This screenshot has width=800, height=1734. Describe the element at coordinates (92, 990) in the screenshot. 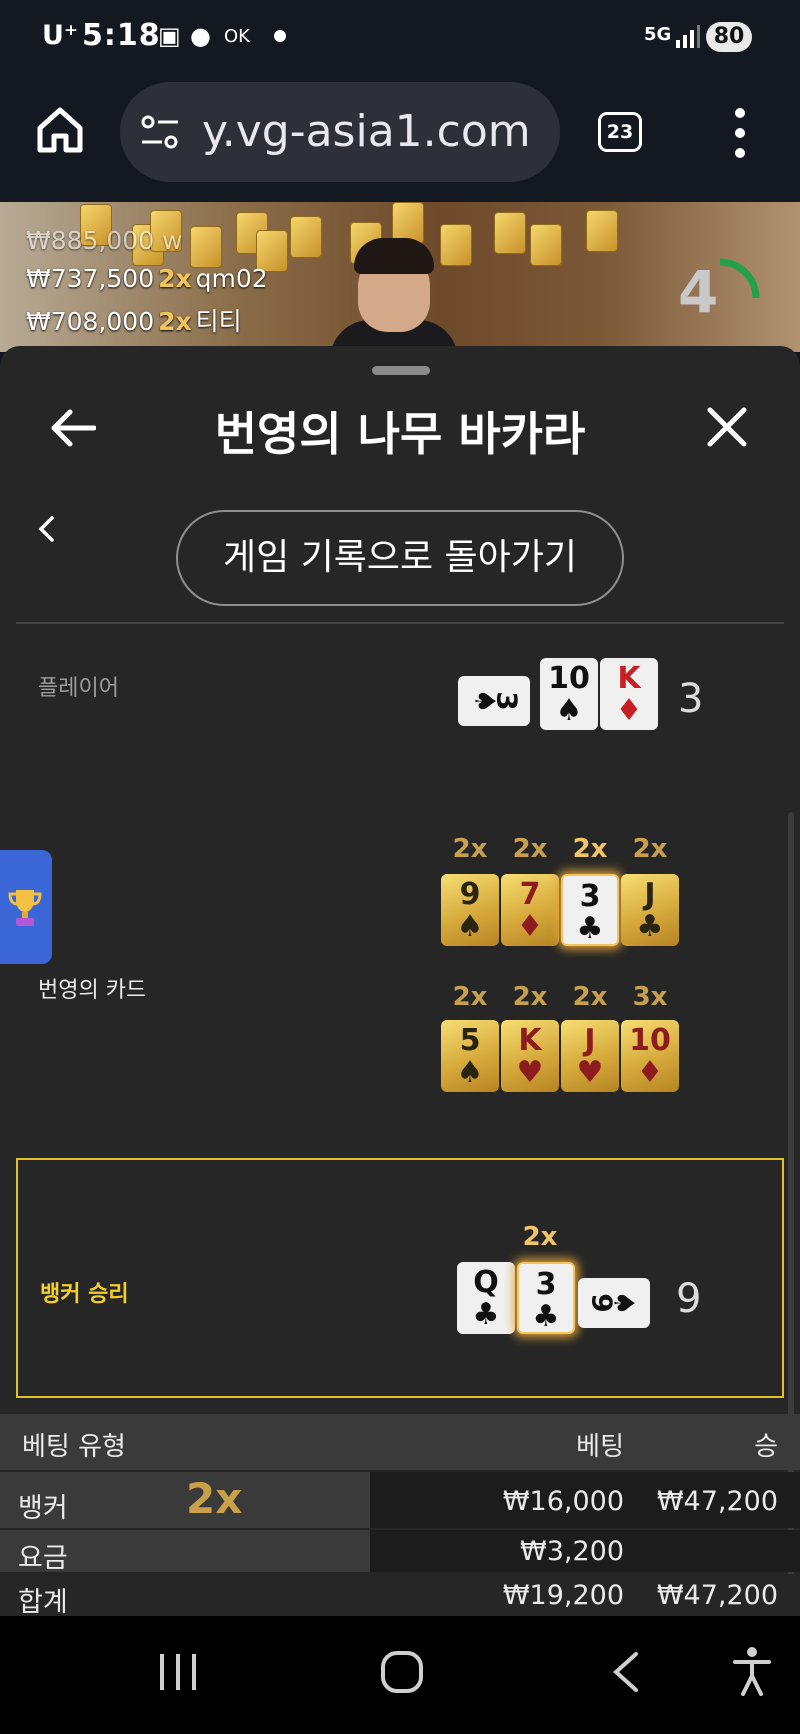

I see `prosperity-label: 번영의 카드` at that location.